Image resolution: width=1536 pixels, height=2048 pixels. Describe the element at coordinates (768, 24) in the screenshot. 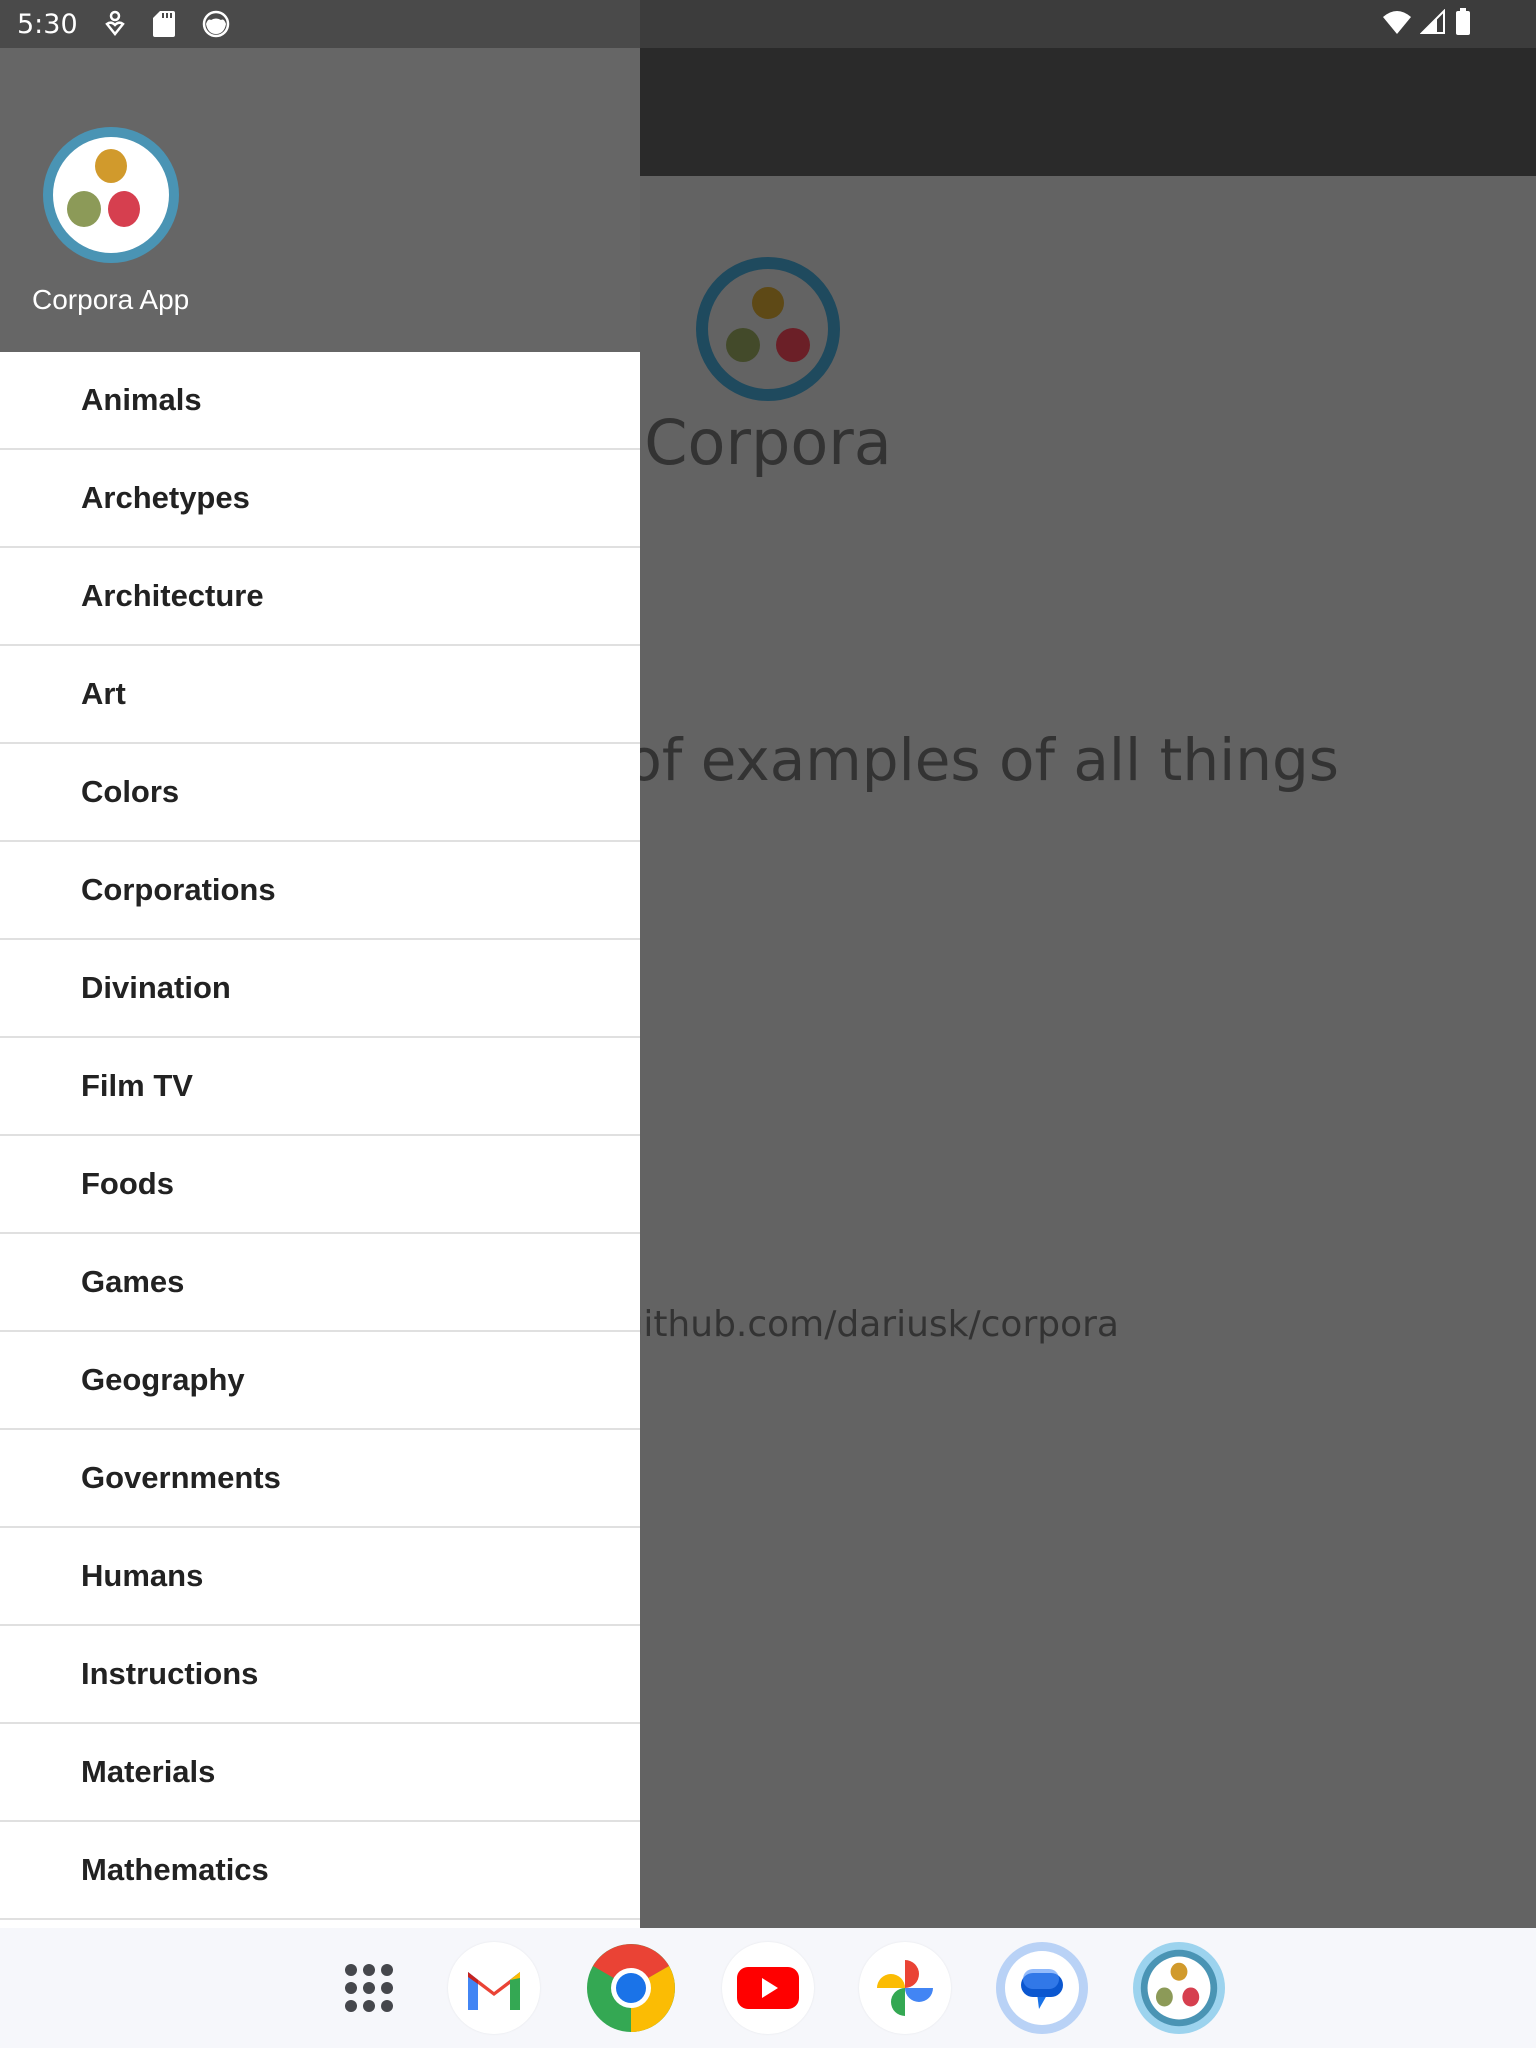

I see `status-bar: 5:30` at that location.